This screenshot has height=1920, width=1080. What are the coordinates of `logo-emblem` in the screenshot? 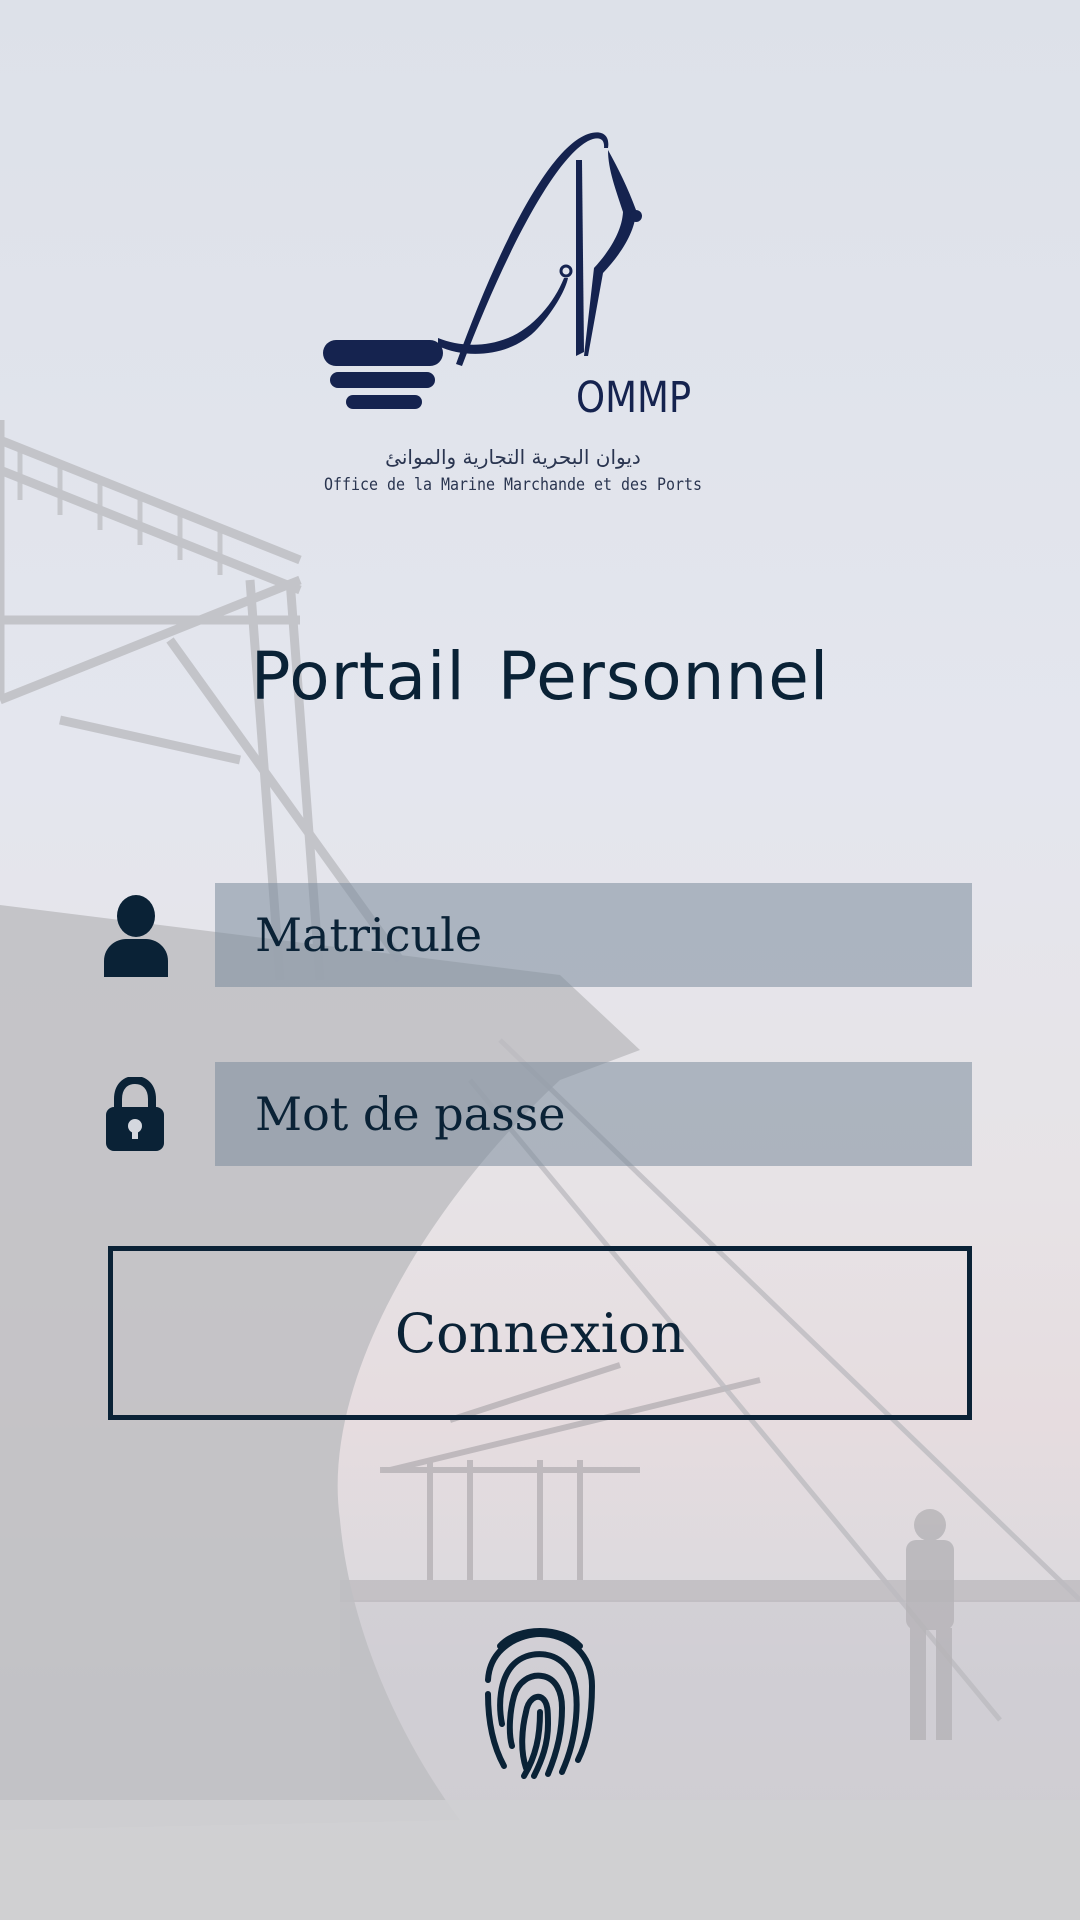 It's located at (482, 270).